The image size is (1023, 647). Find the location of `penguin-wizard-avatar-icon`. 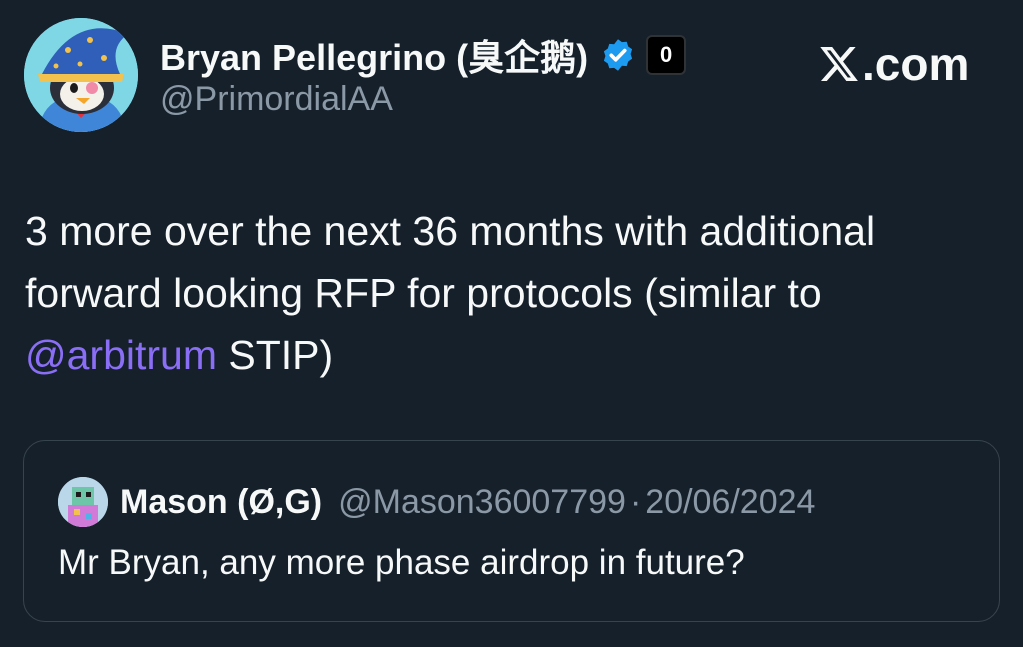

penguin-wizard-avatar-icon is located at coordinates (81, 75).